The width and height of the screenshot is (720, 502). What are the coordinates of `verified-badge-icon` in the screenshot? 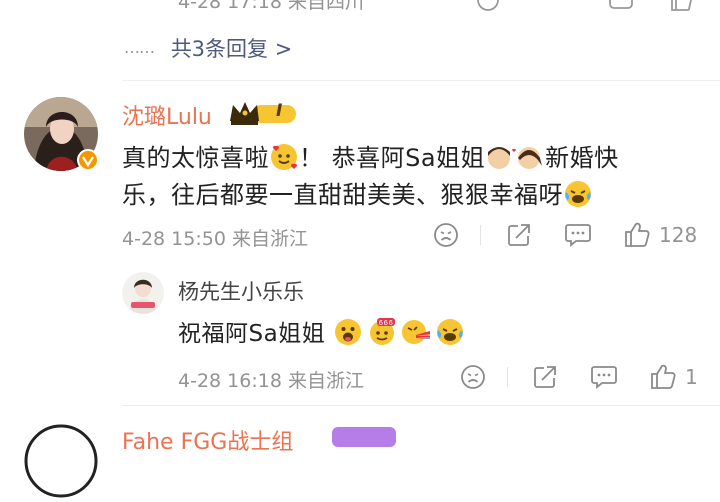 It's located at (88, 160).